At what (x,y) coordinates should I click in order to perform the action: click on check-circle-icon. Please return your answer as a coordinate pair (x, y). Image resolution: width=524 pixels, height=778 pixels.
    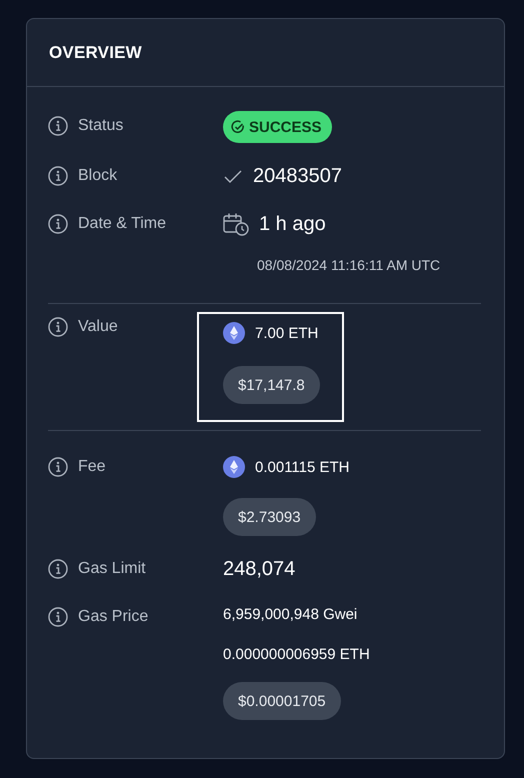
    Looking at the image, I should click on (238, 127).